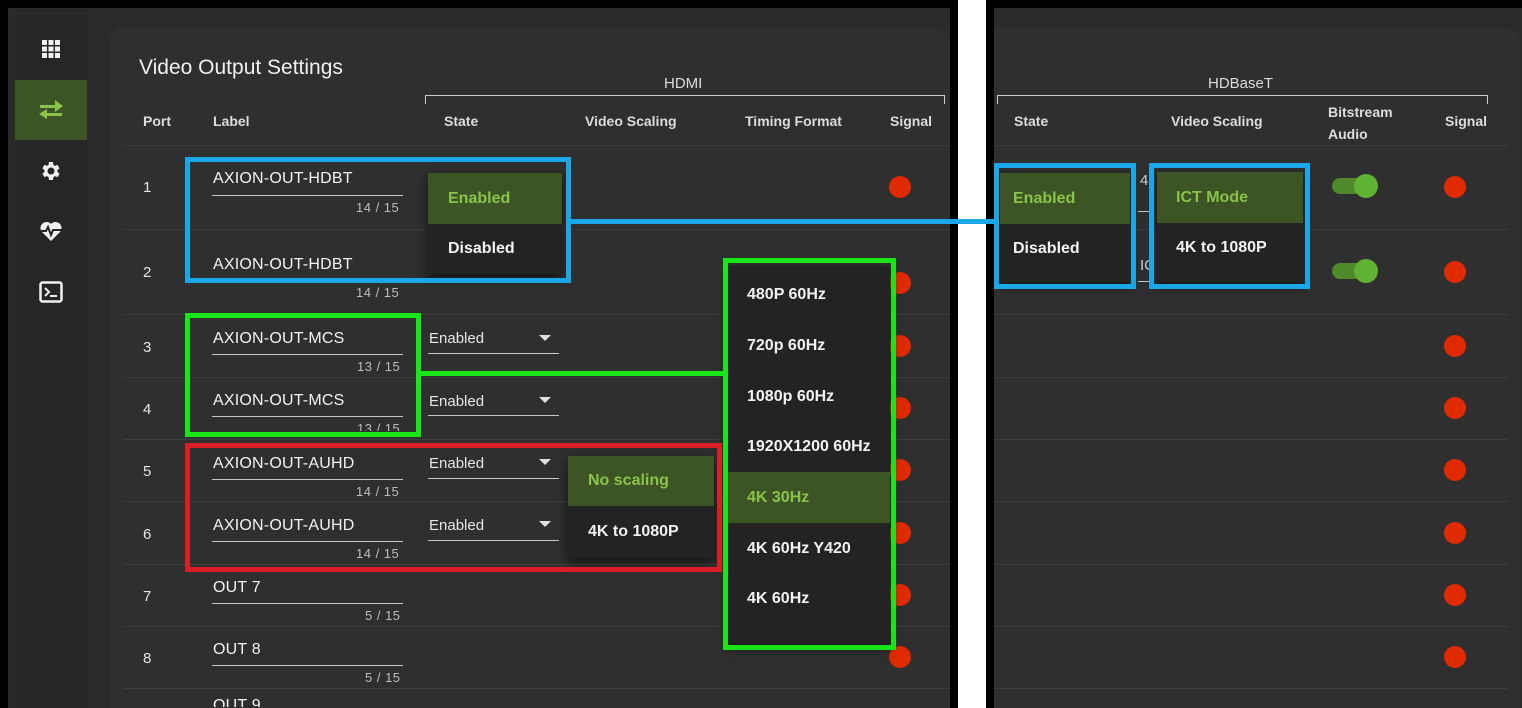 This screenshot has width=1522, height=708. What do you see at coordinates (1217, 121) in the screenshot?
I see `hdbaset-col-video-scaling: Video Scaling` at bounding box center [1217, 121].